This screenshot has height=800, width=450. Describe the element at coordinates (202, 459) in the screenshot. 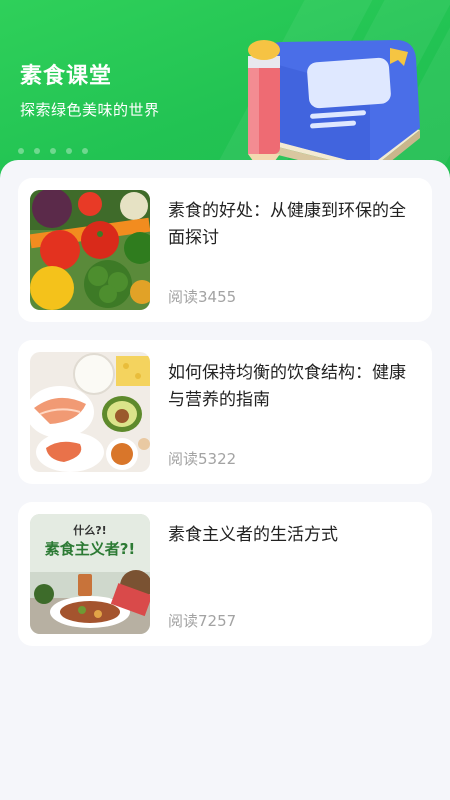

I see `article-read-count: 阅读5322` at that location.